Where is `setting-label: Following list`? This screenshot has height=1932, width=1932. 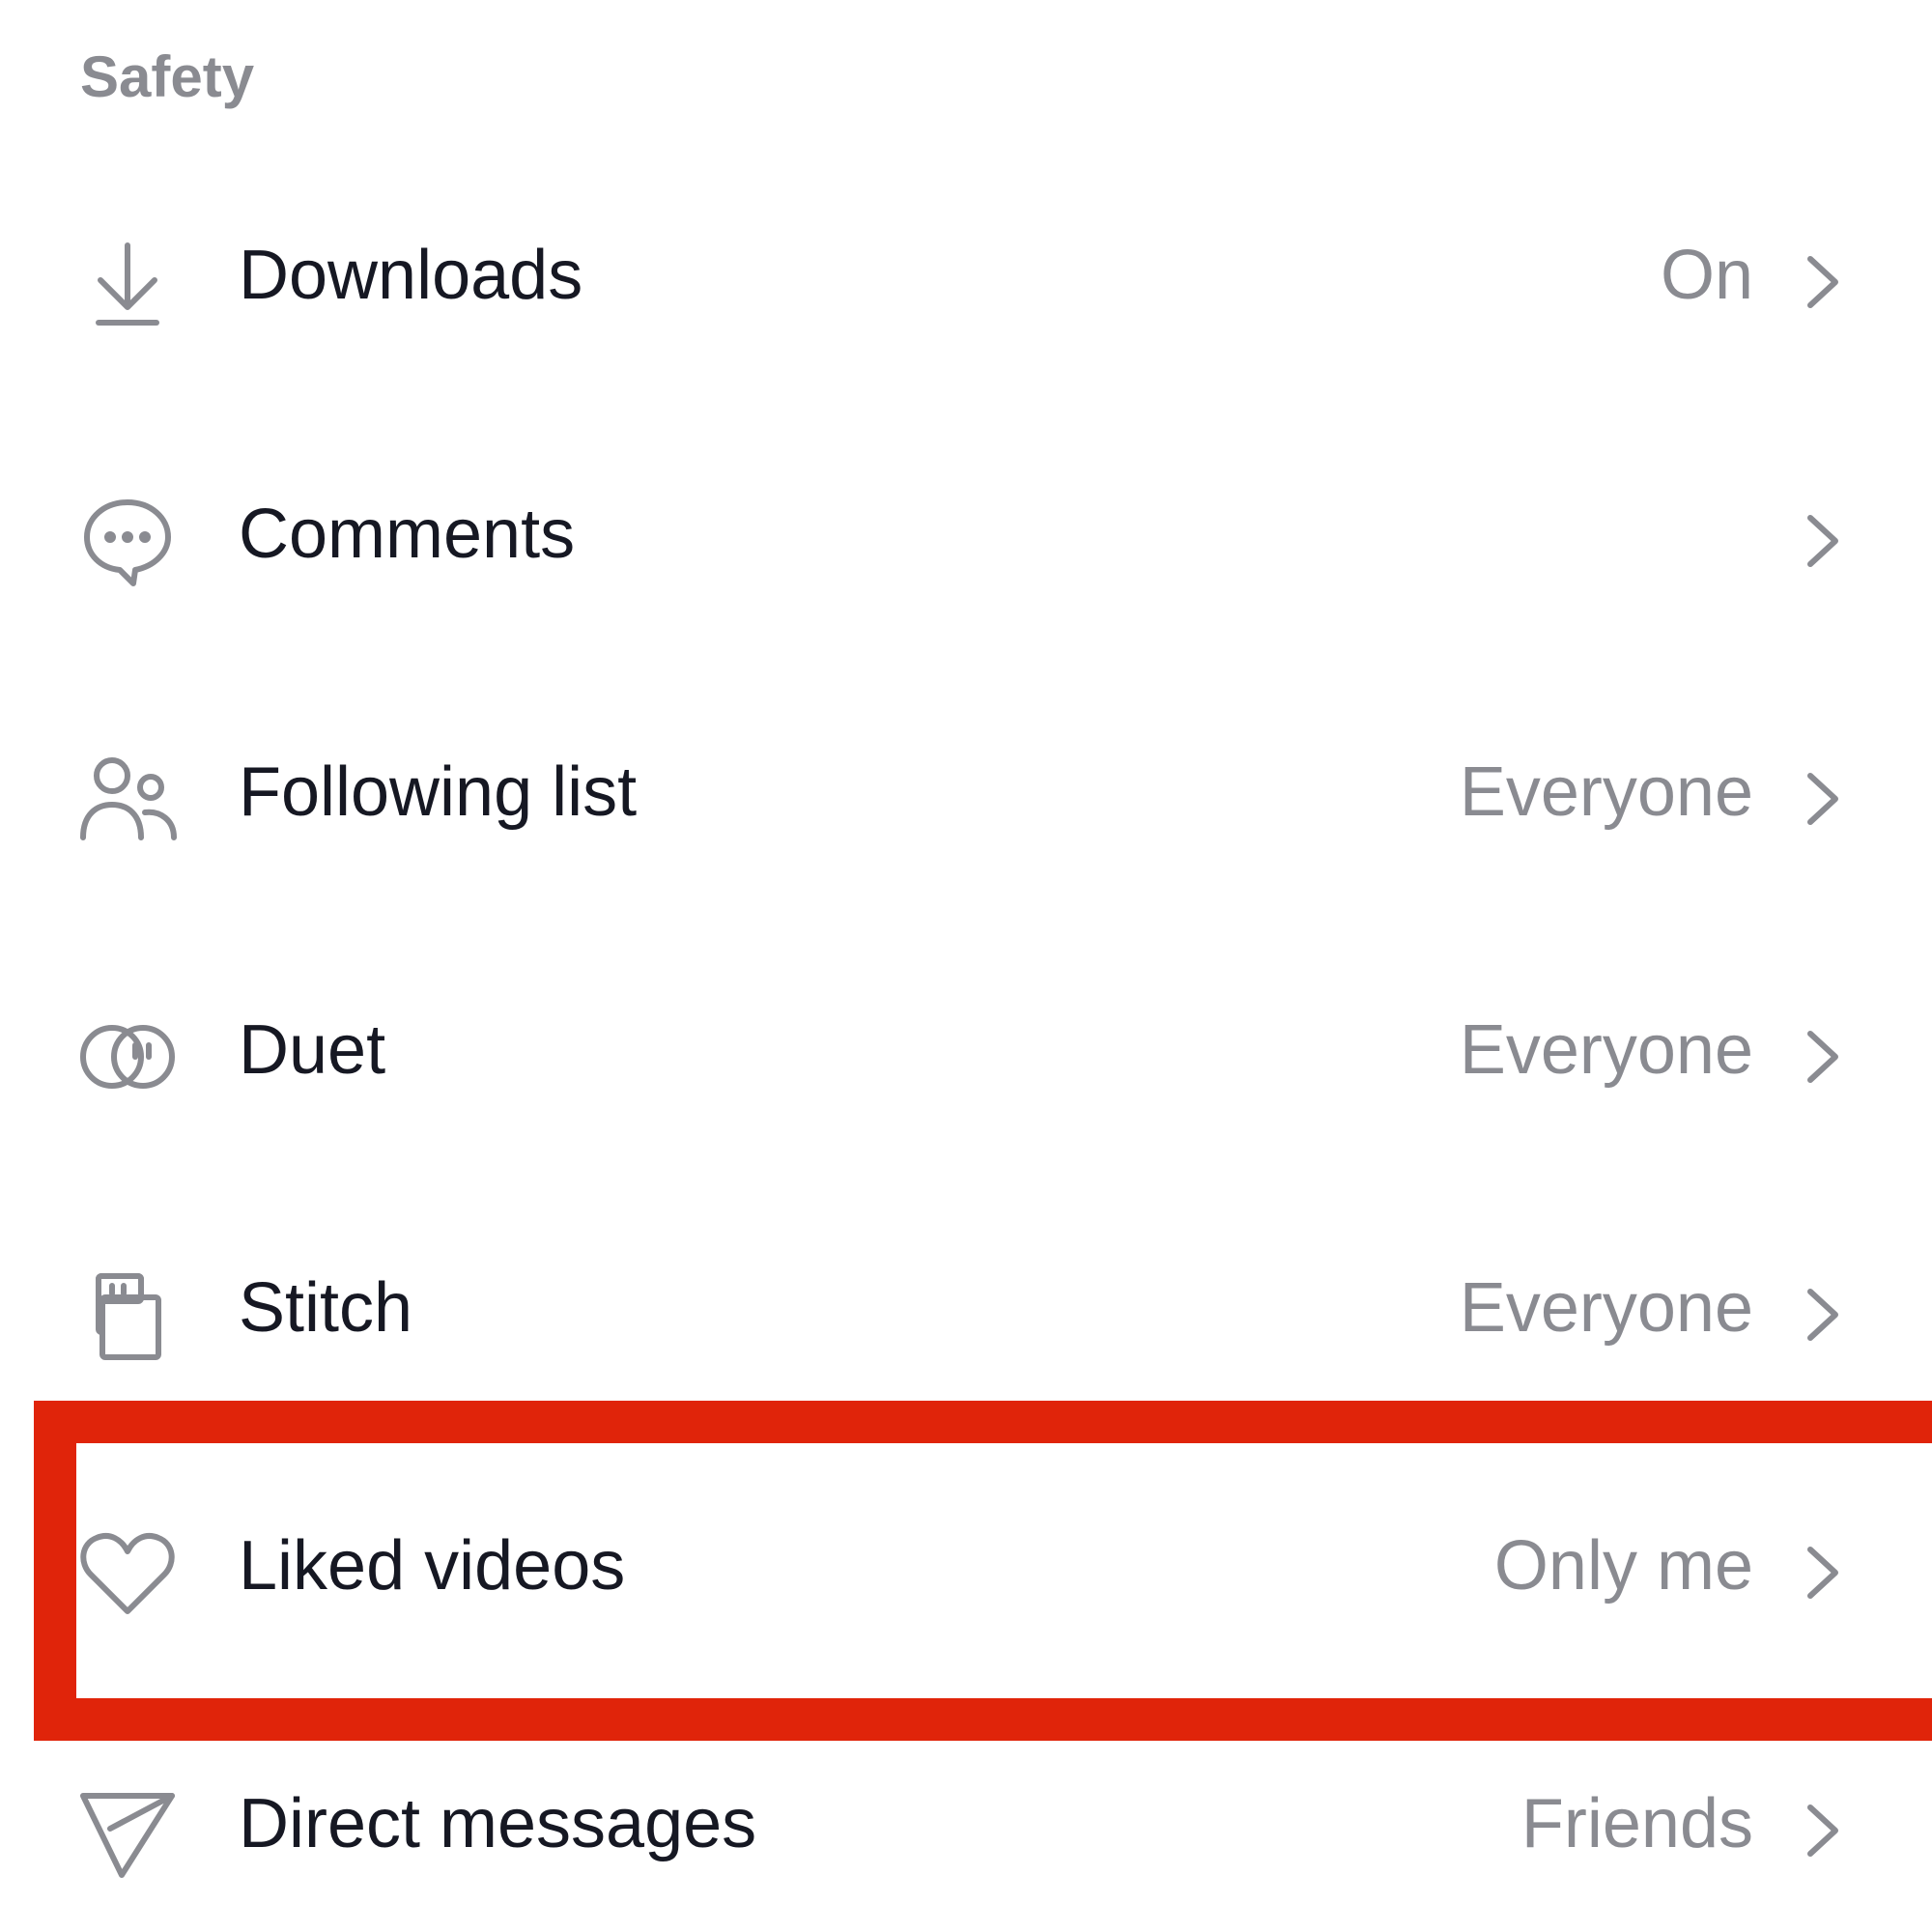 setting-label: Following list is located at coordinates (438, 792).